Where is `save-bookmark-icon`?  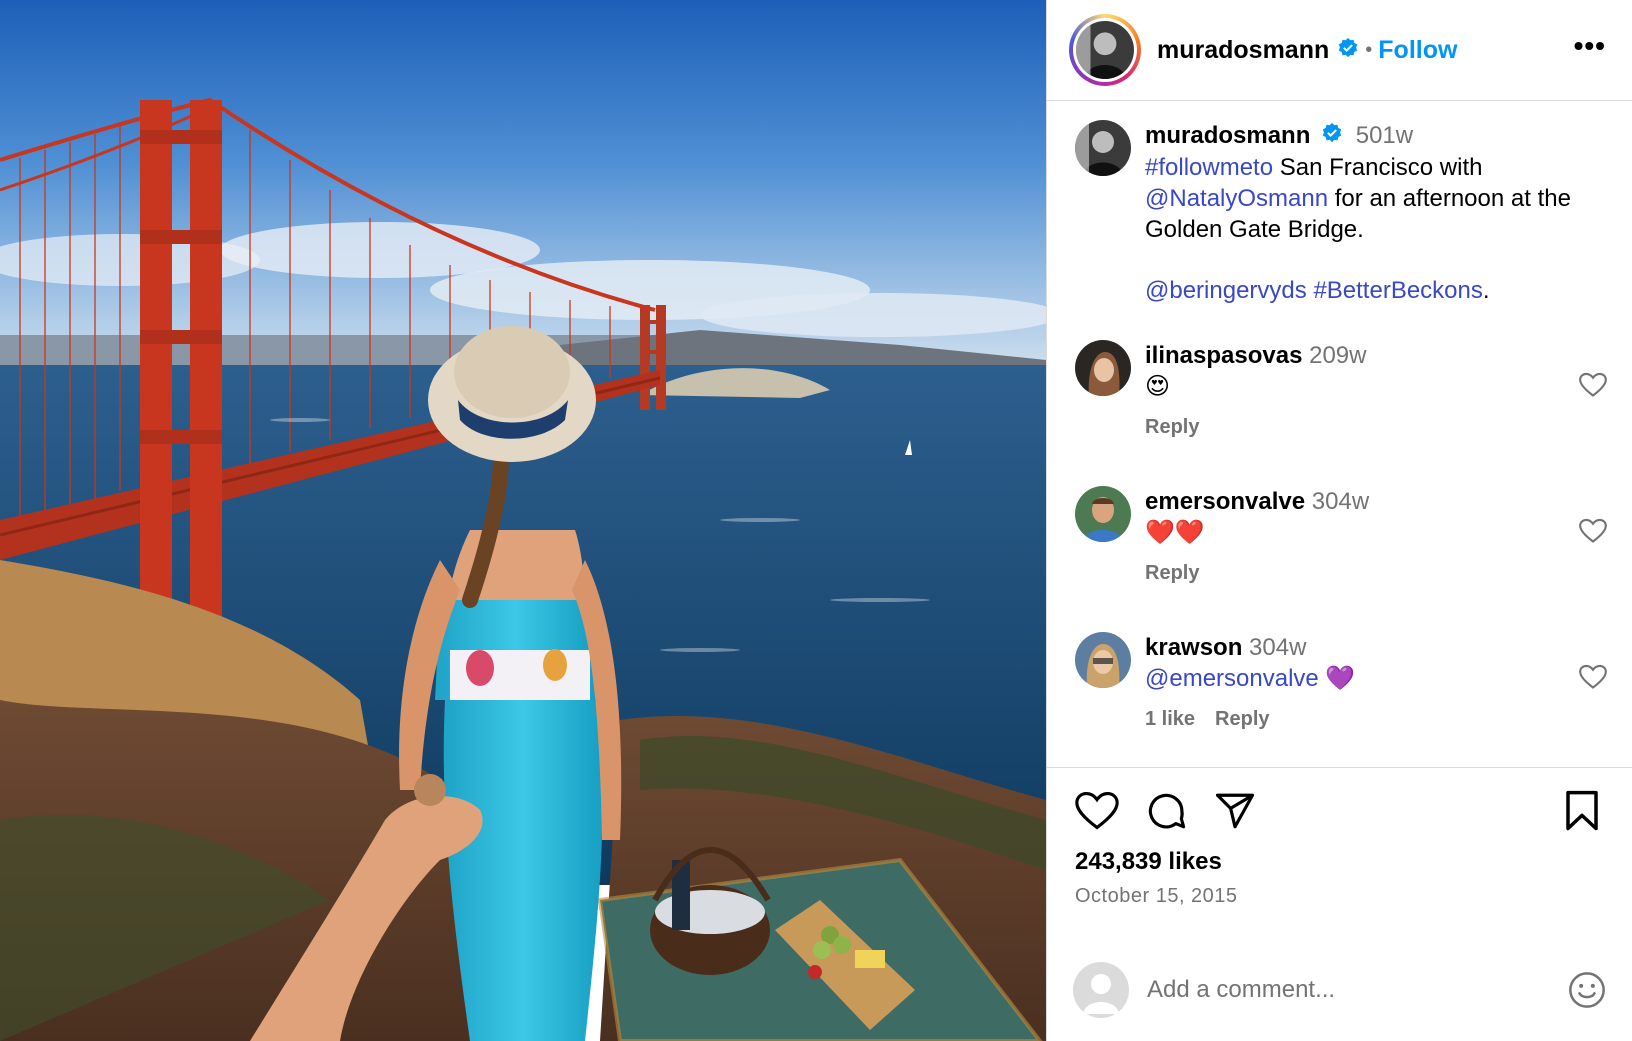
save-bookmark-icon is located at coordinates (1582, 813).